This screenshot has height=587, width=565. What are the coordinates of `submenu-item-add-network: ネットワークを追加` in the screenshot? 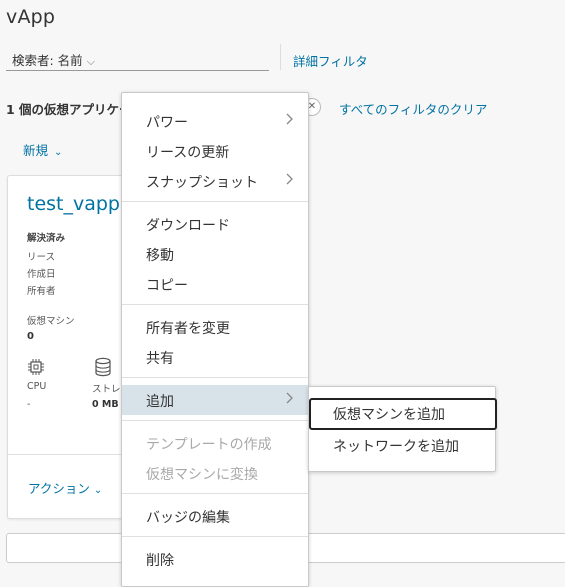 It's located at (402, 445).